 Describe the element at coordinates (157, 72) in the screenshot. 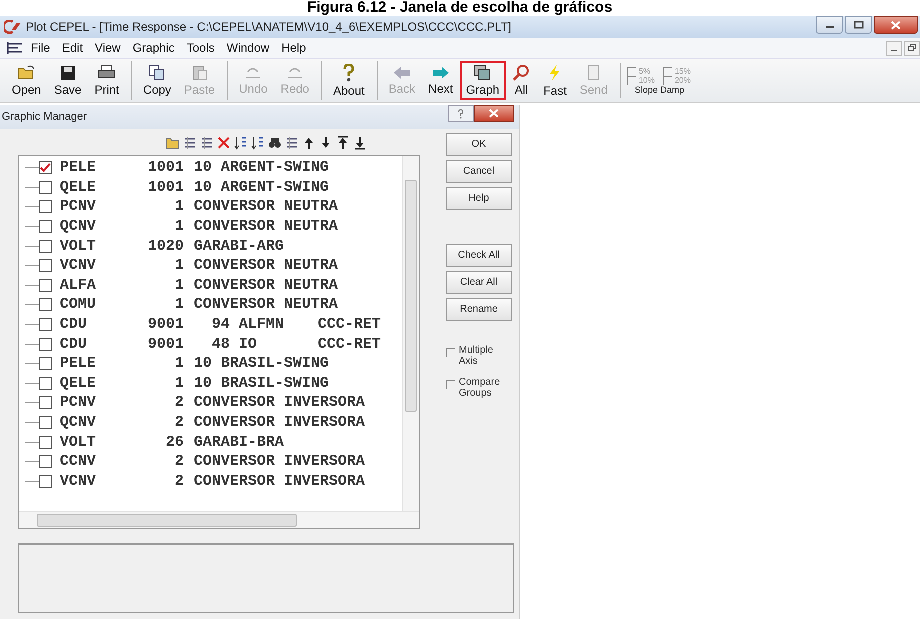

I see `copy-icon` at that location.